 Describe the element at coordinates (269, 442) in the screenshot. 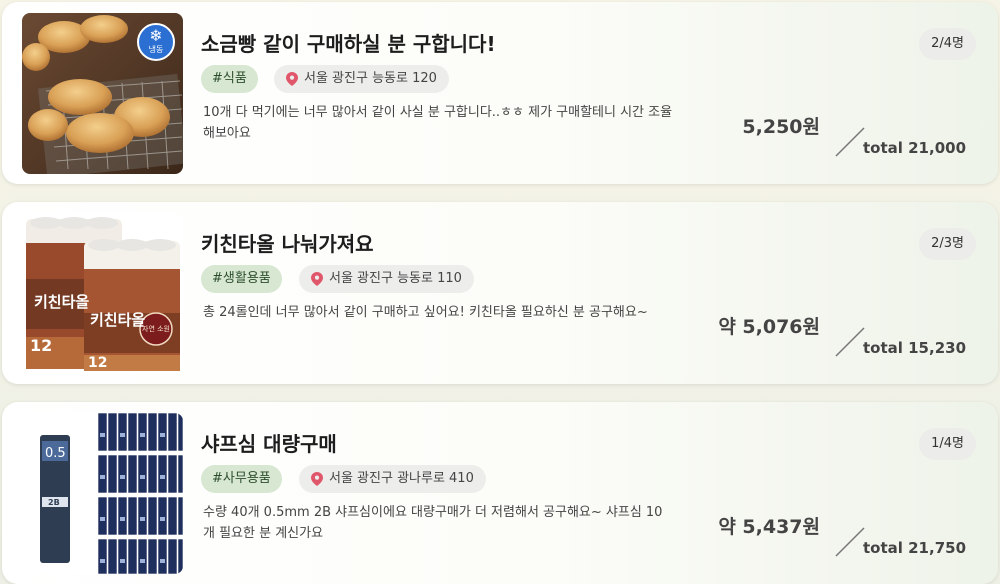

I see `post-title: 샤프심 대량구매` at that location.